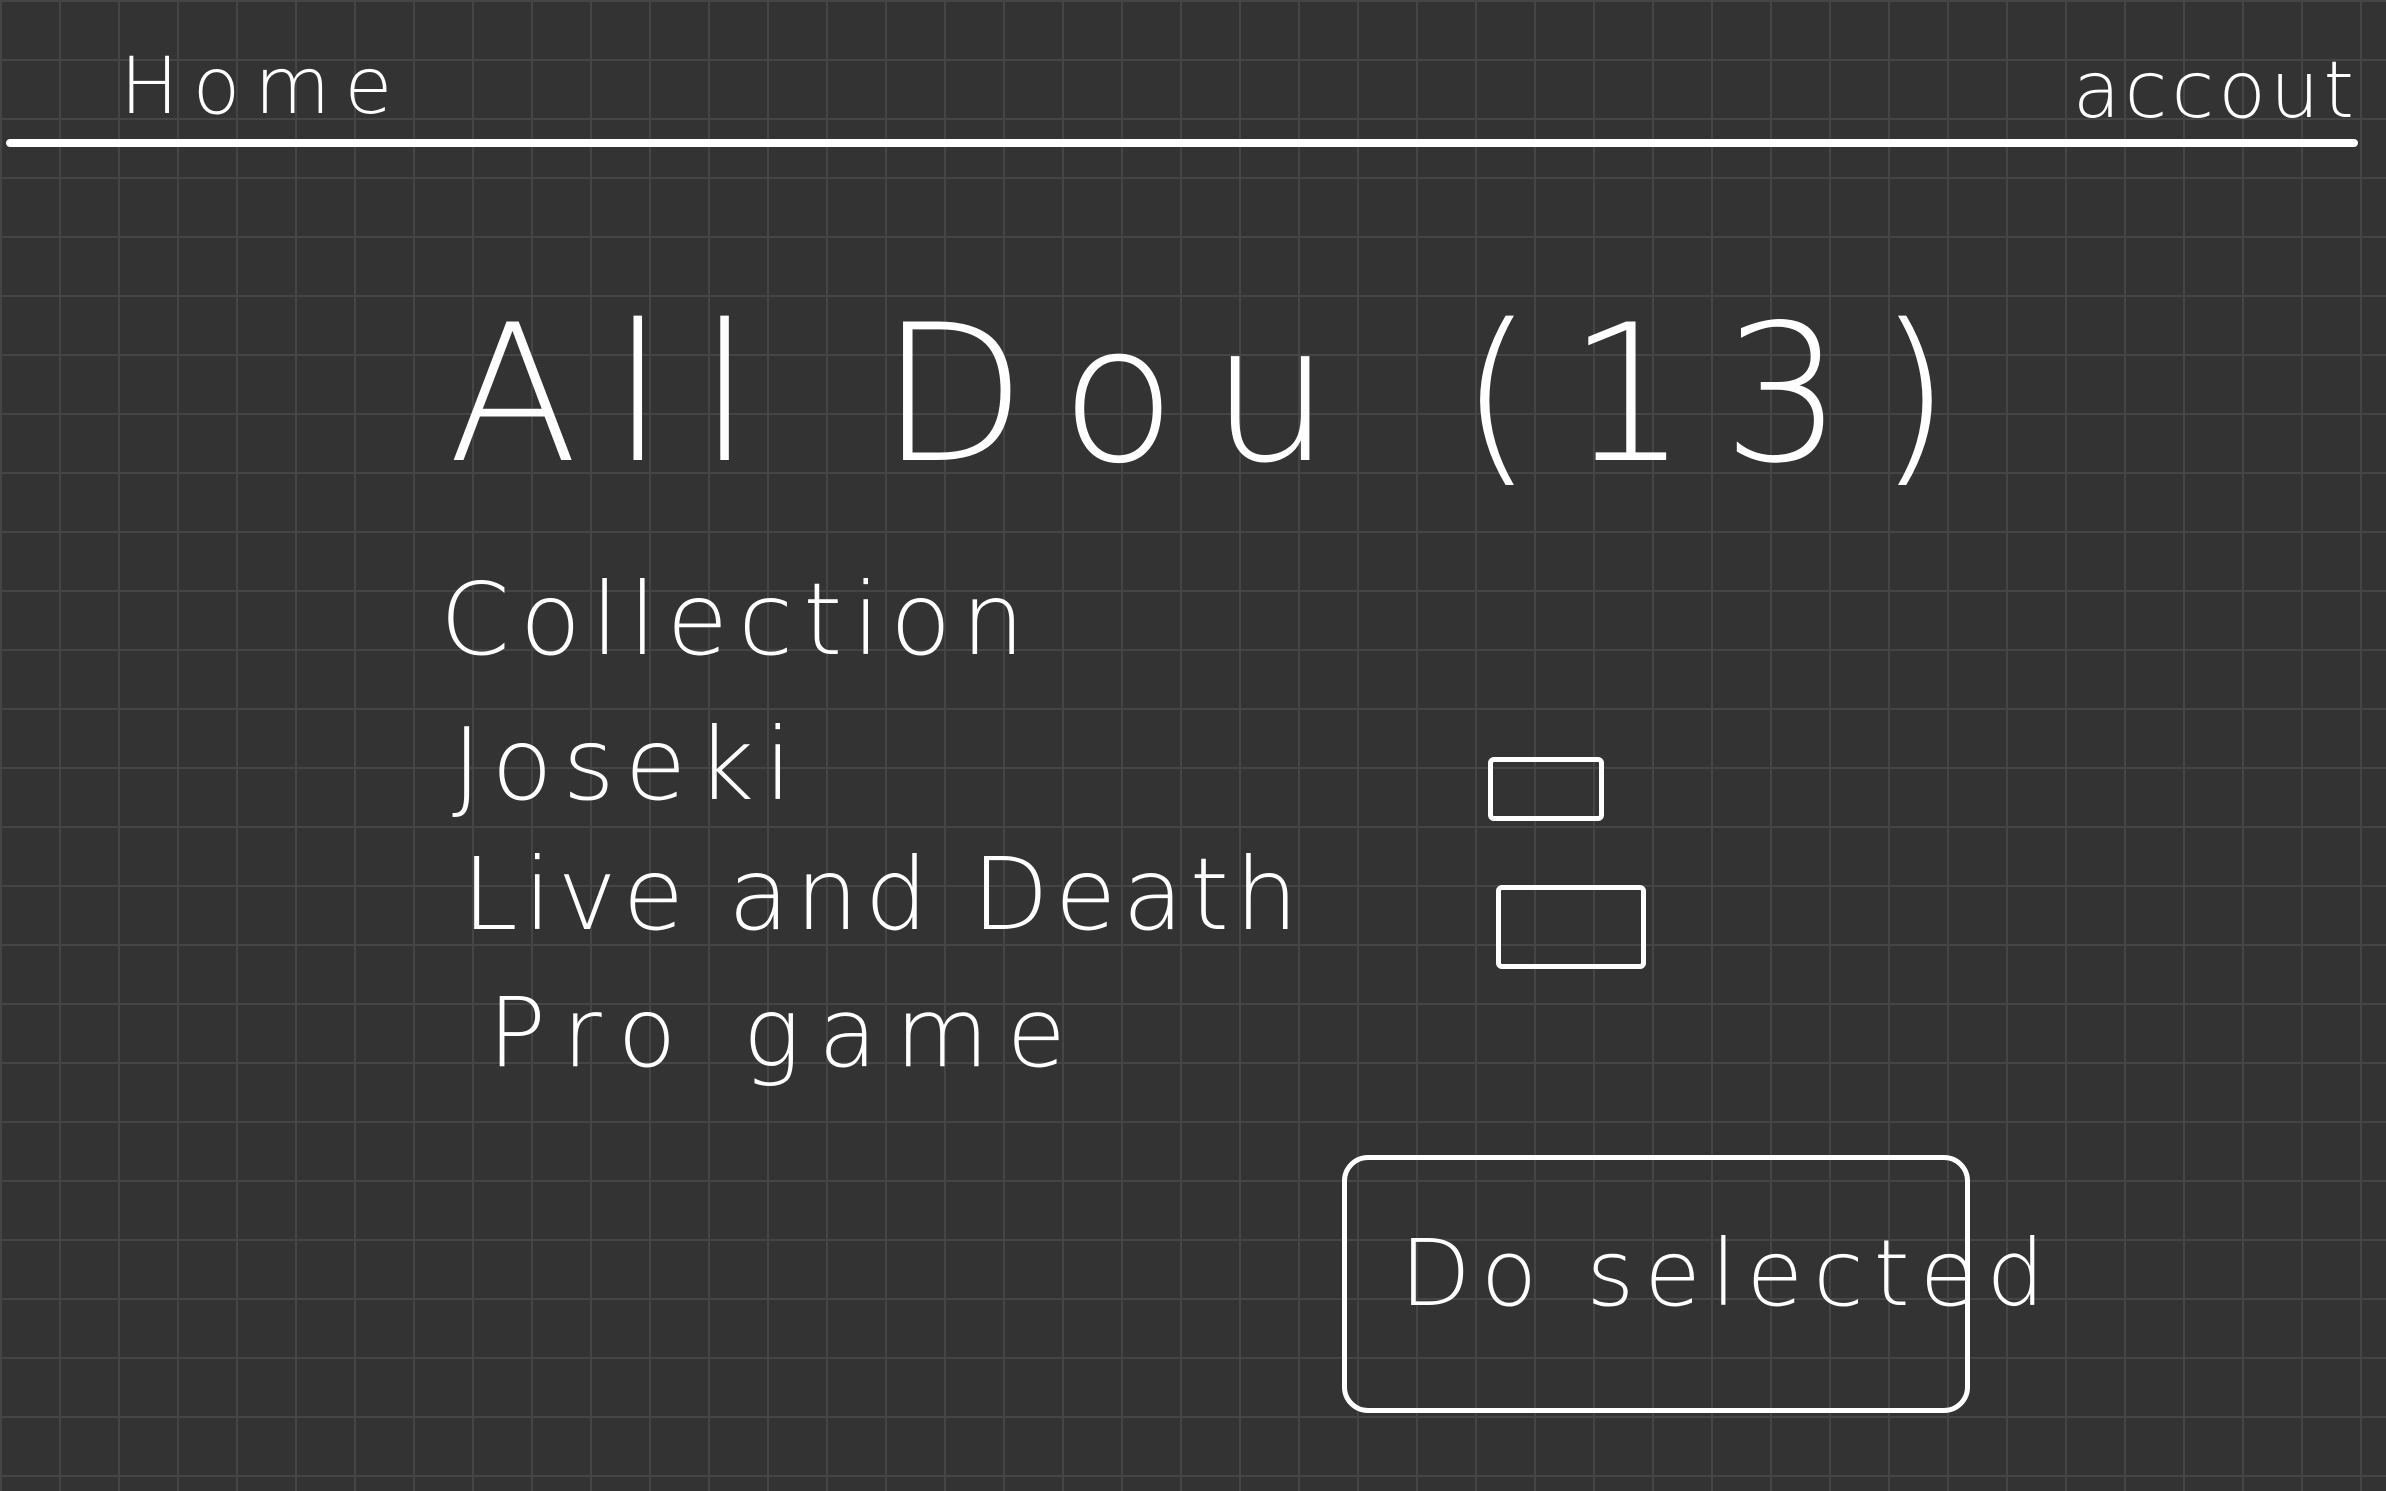 The image size is (2386, 1491). What do you see at coordinates (627, 765) in the screenshot?
I see `category-joseki: Joseki` at bounding box center [627, 765].